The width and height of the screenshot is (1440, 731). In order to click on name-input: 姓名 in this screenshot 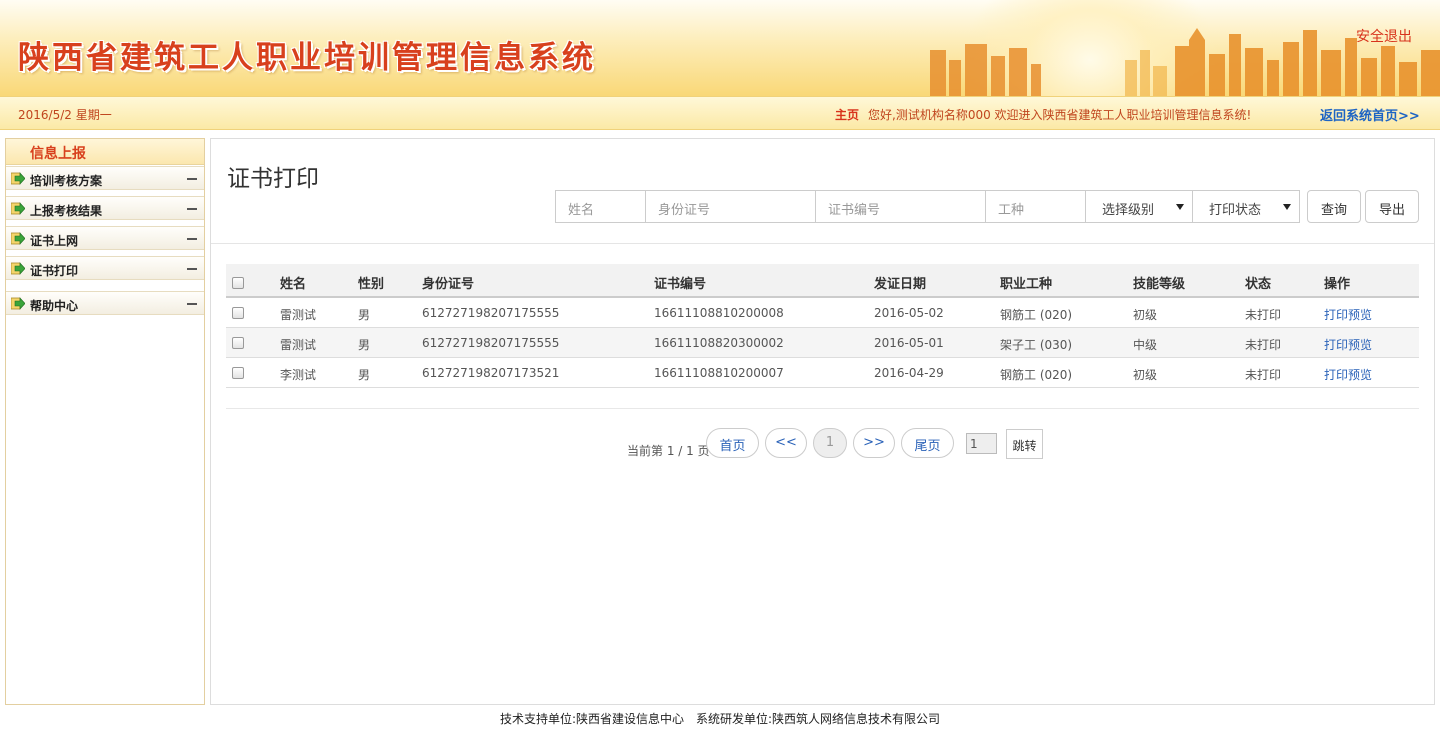, I will do `click(600, 206)`.